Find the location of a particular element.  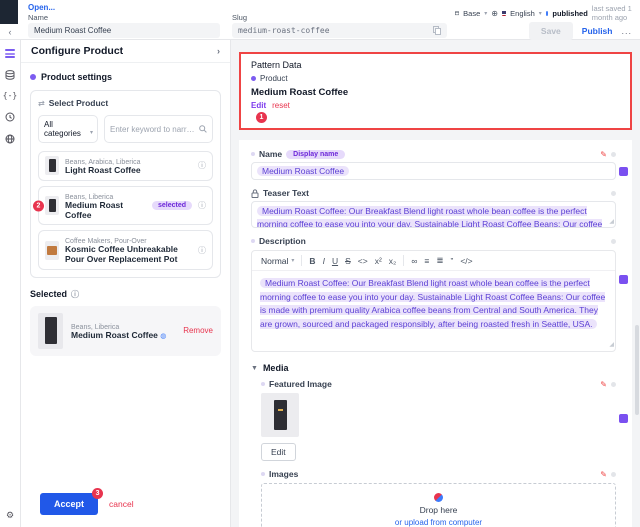

slug-input: medium-roast-coffee is located at coordinates (339, 30).